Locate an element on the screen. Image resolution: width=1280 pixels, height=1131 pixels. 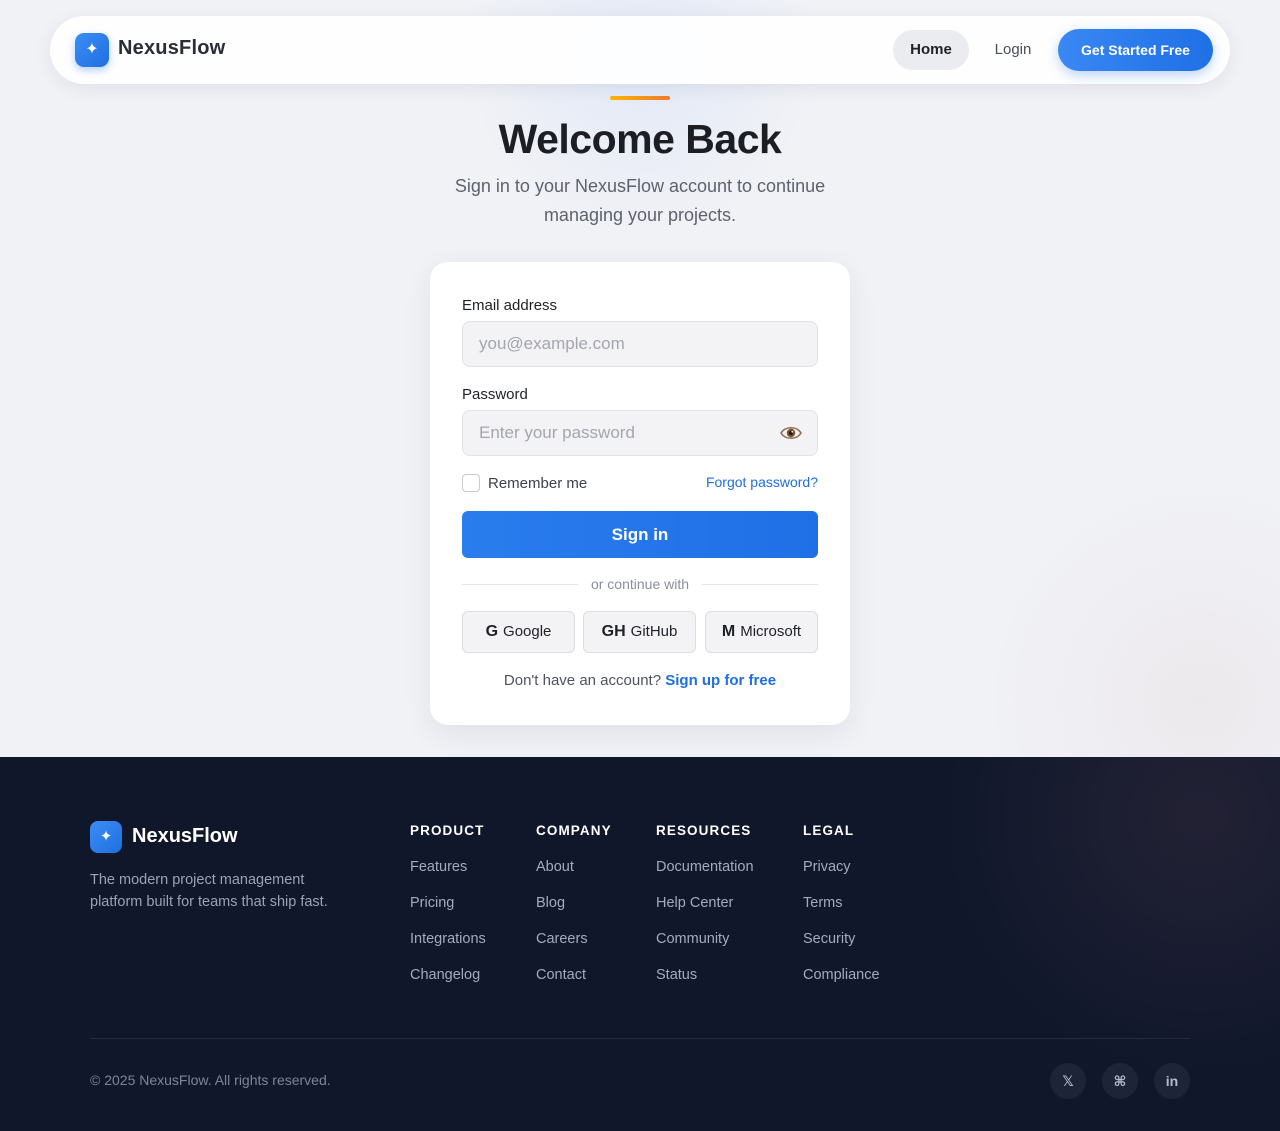
footer-heading: COMPANY is located at coordinates (574, 830).